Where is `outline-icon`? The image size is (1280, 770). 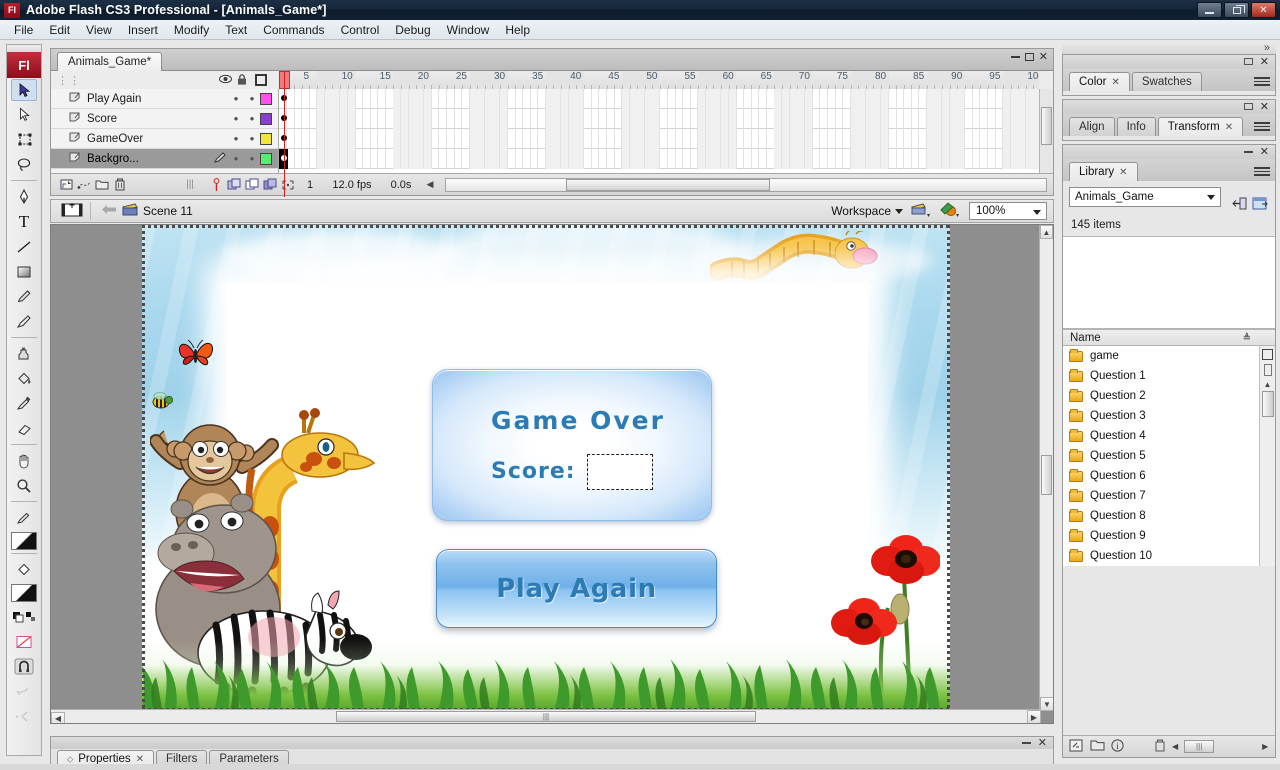 outline-icon is located at coordinates (261, 81).